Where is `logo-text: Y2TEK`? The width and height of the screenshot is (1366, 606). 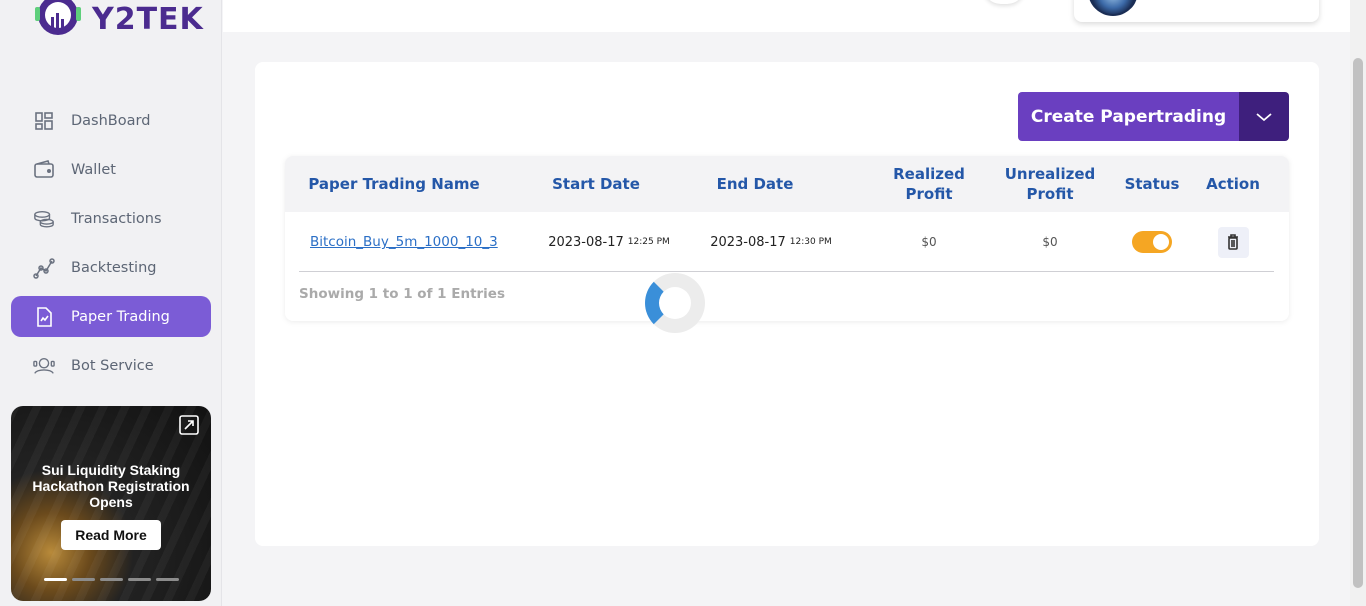 logo-text: Y2TEK is located at coordinates (148, 19).